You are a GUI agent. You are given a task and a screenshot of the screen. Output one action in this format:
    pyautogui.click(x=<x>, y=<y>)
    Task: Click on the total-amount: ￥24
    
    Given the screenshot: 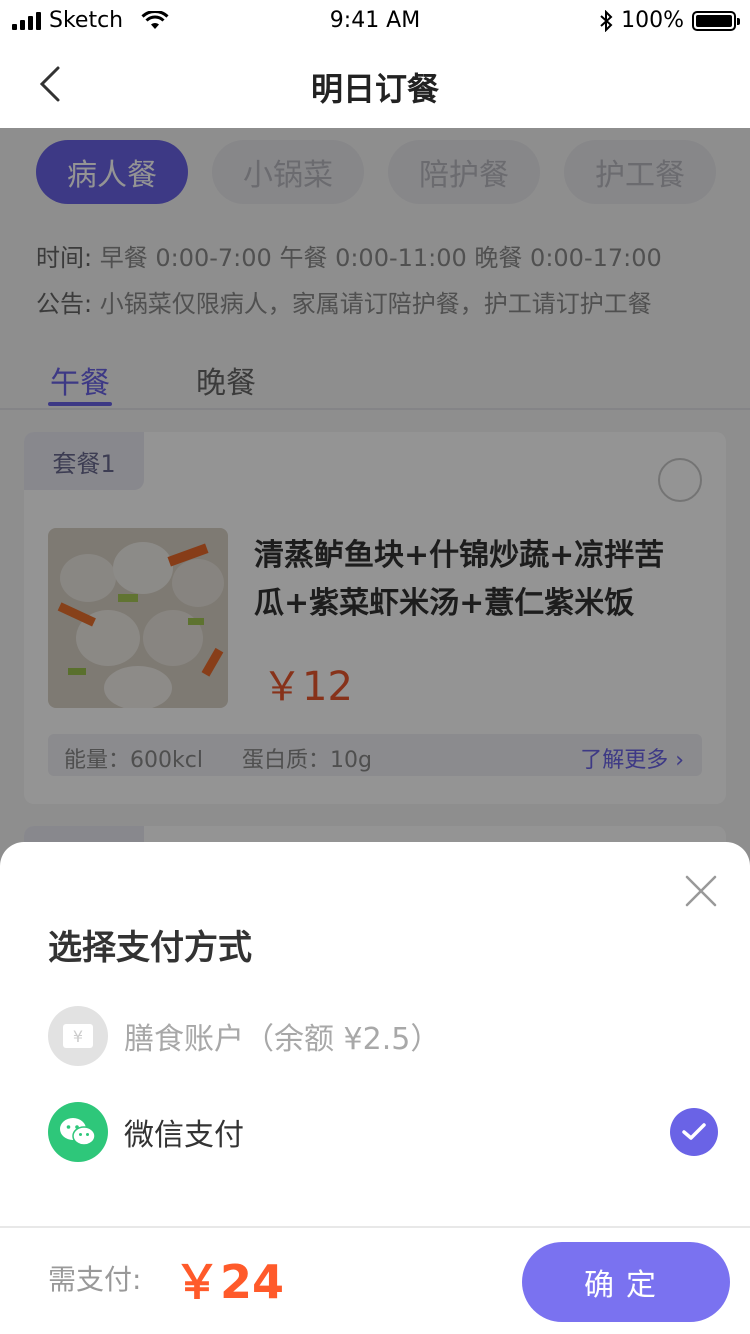 What is the action you would take?
    pyautogui.click(x=229, y=1282)
    